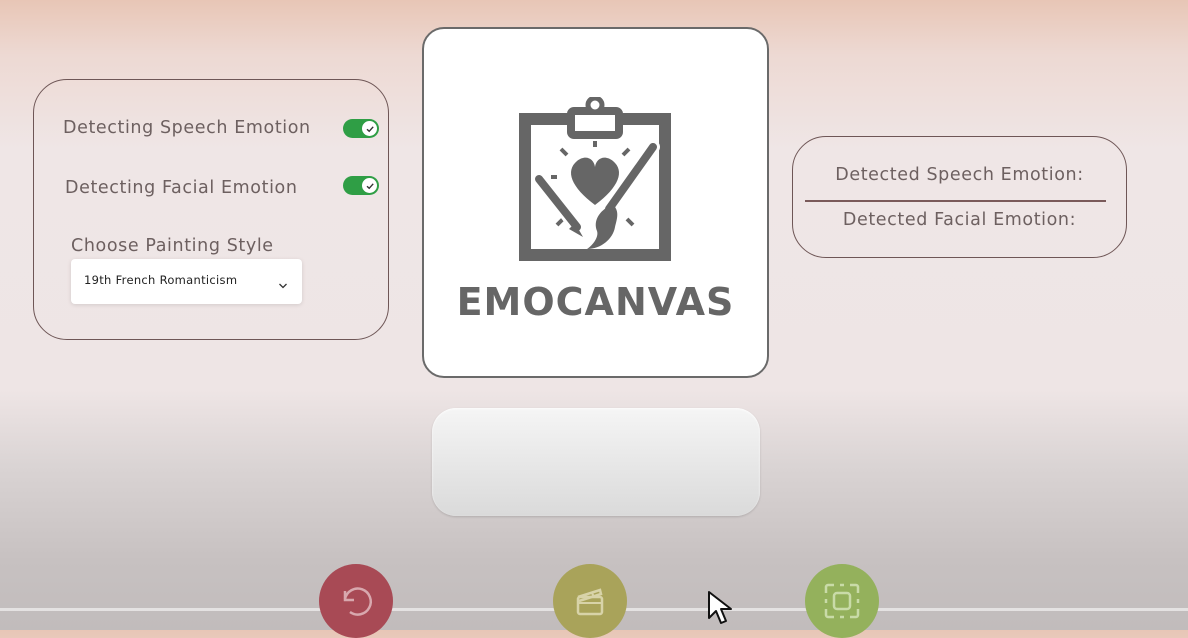 This screenshot has height=638, width=1188. I want to click on capture-button, so click(842, 601).